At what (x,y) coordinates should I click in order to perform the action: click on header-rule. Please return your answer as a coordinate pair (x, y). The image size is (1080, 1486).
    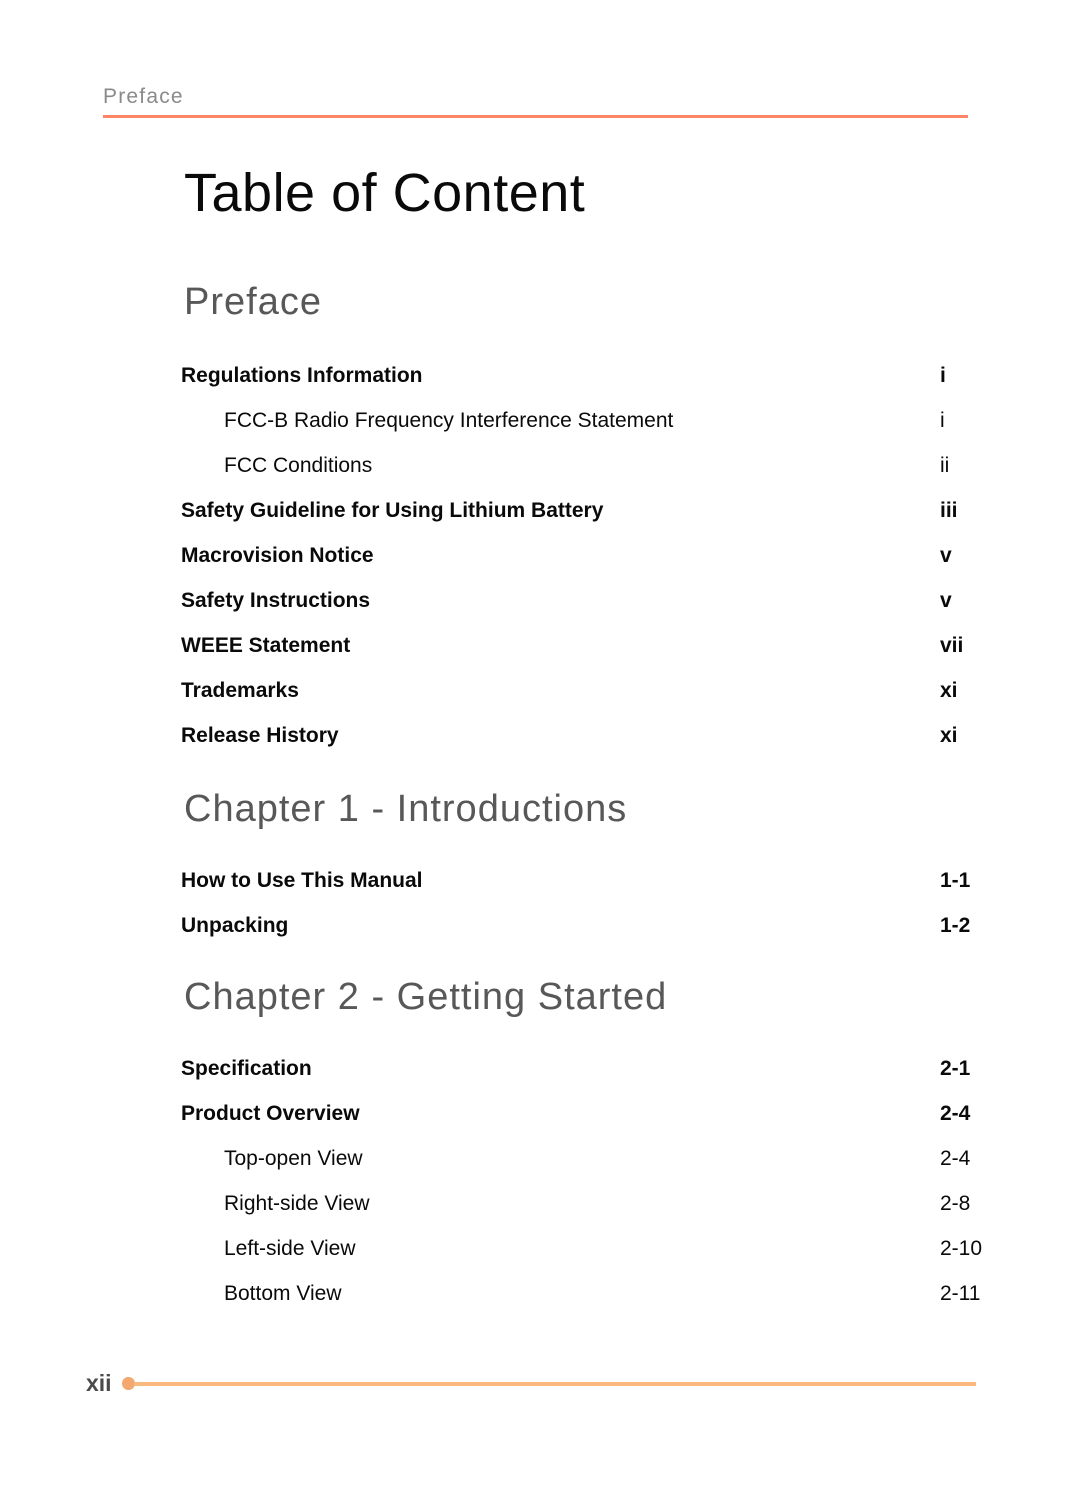
    Looking at the image, I should click on (535, 116).